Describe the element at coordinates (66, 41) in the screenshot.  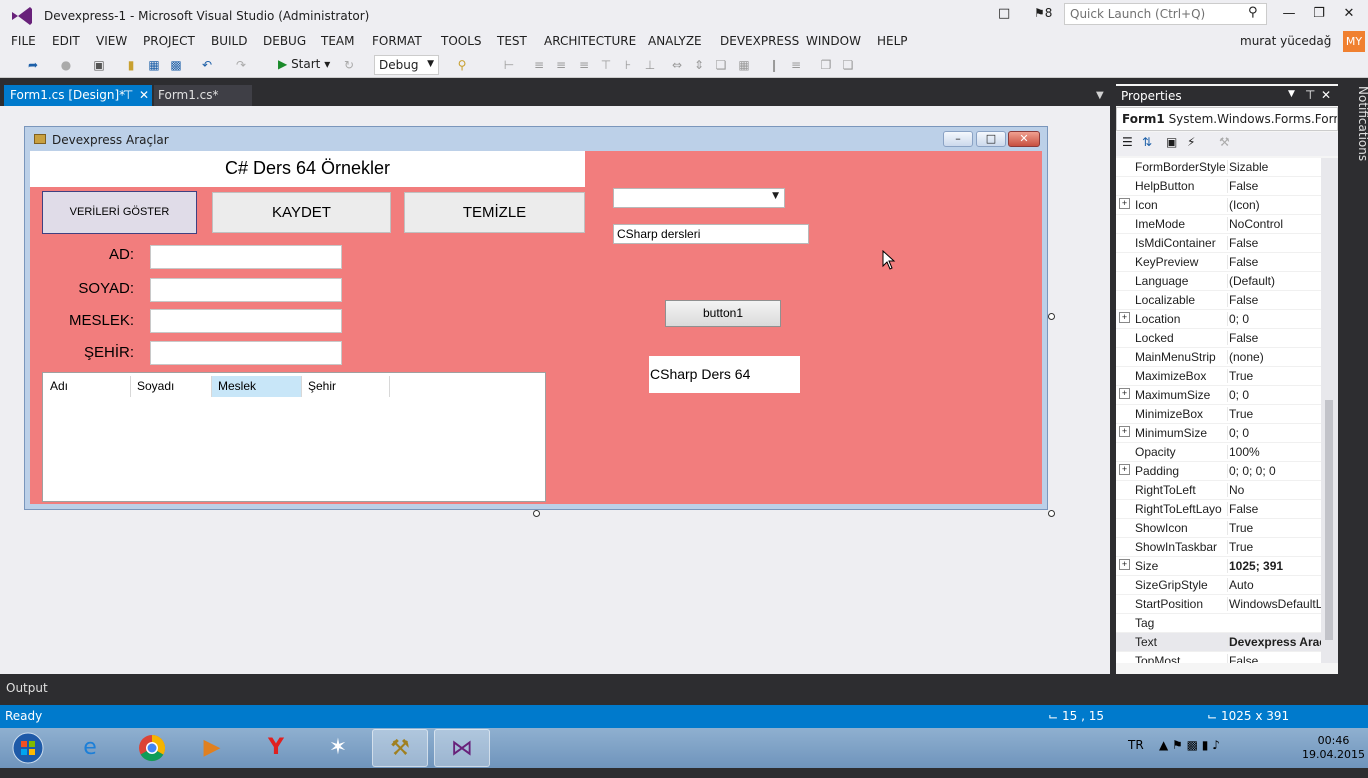
I see `menu-edit: EDIT` at that location.